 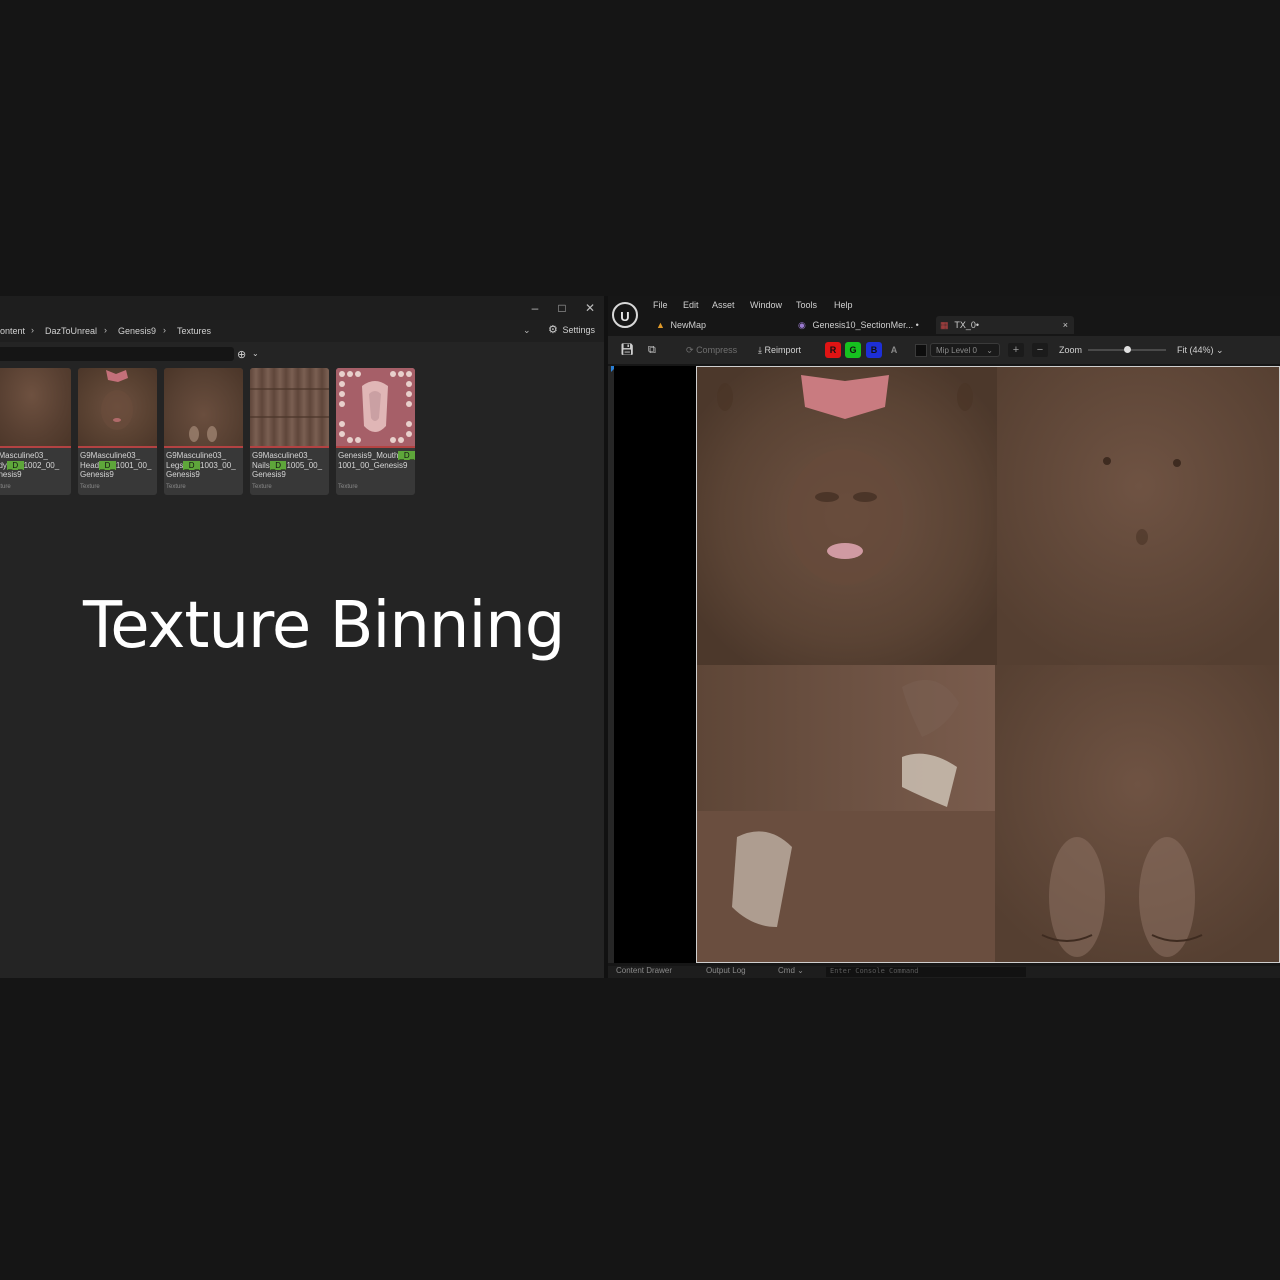 What do you see at coordinates (241, 354) in the screenshot?
I see `add-filter-icon: ⊕` at bounding box center [241, 354].